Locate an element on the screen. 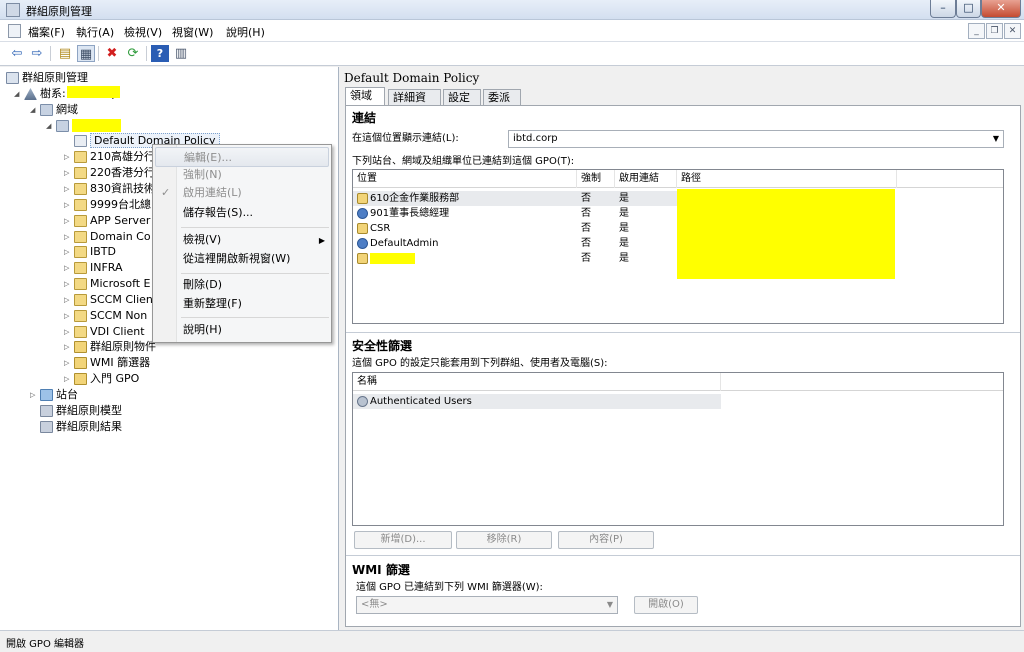 This screenshot has height=652, width=1024. link-location: CSR is located at coordinates (373, 228).